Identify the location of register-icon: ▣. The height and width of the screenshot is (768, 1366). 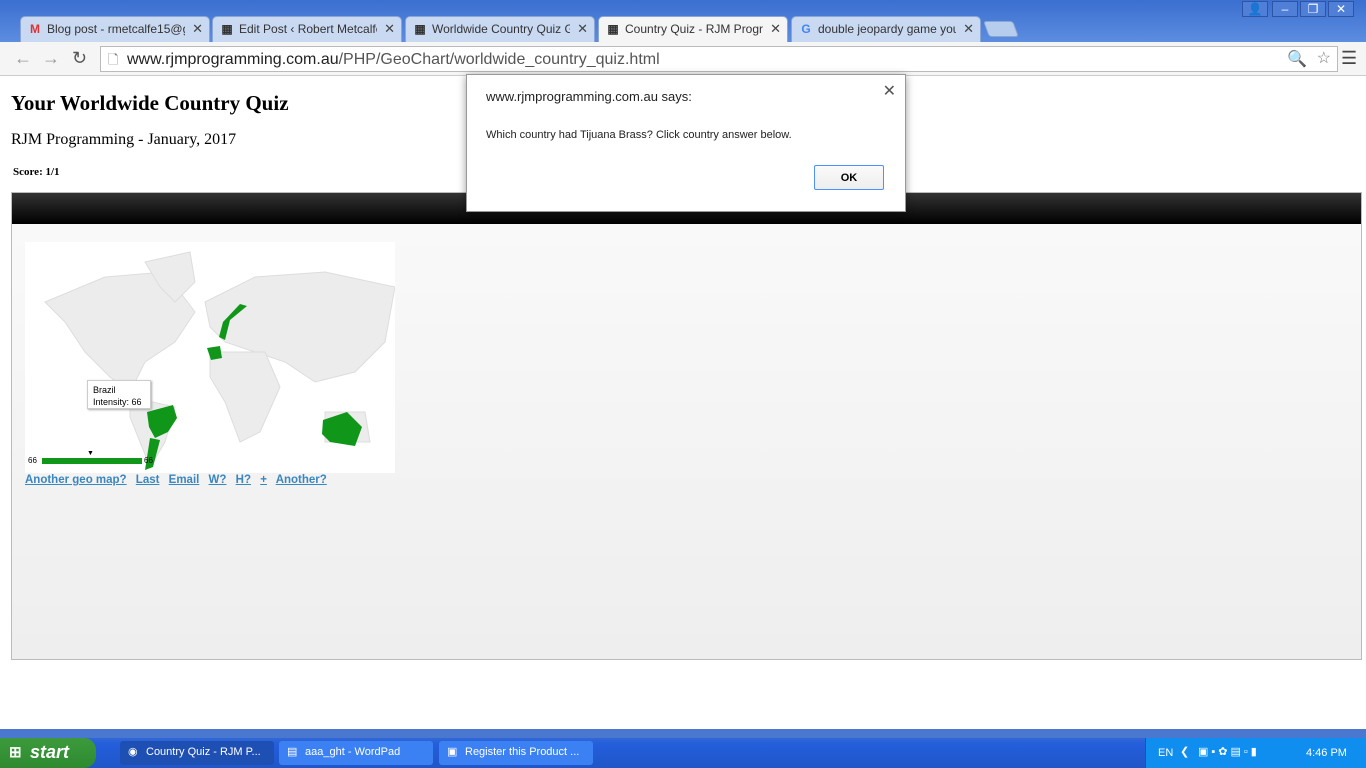
(452, 752).